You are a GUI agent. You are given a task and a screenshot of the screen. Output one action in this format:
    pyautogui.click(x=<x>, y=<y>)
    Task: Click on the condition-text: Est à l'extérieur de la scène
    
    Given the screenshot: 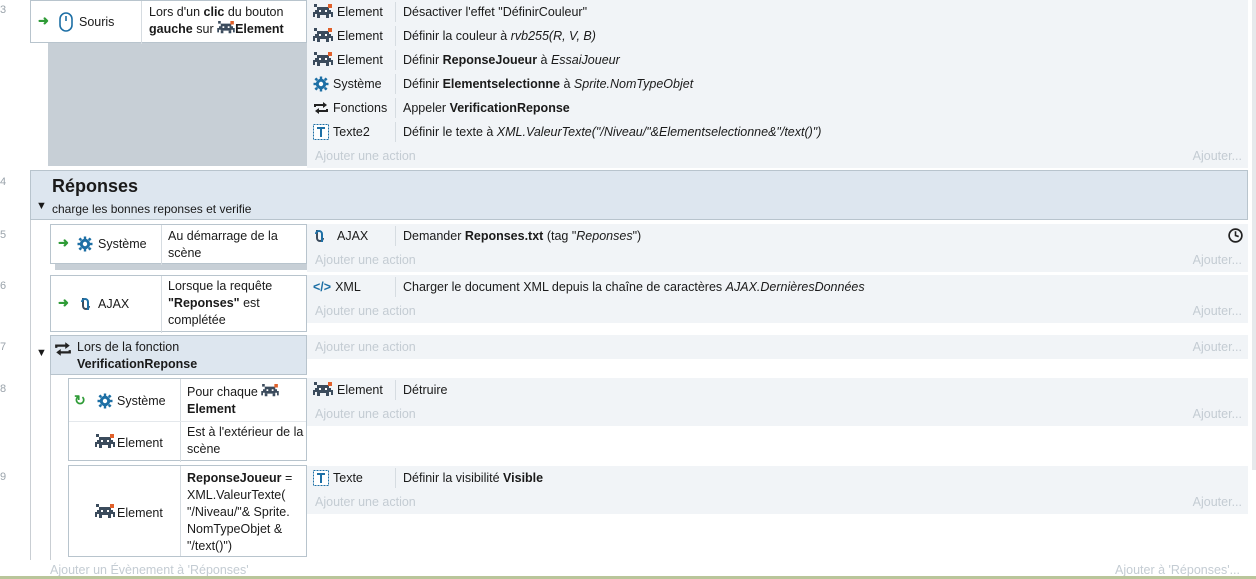 What is the action you would take?
    pyautogui.click(x=245, y=440)
    